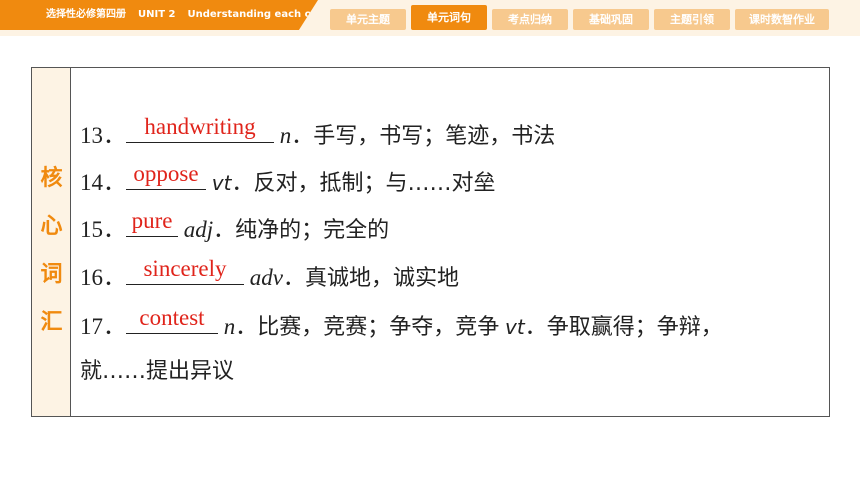 The width and height of the screenshot is (860, 484). I want to click on book-label: 选择性必修第四册 UNIT 2 Understanding each other, so click(159, 15).